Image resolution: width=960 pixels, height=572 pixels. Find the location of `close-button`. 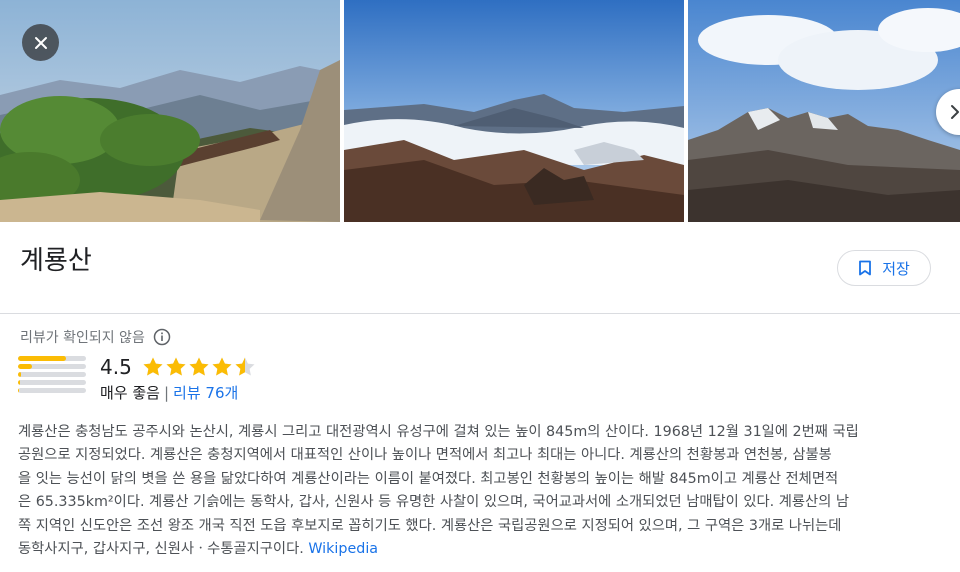

close-button is located at coordinates (40, 42).